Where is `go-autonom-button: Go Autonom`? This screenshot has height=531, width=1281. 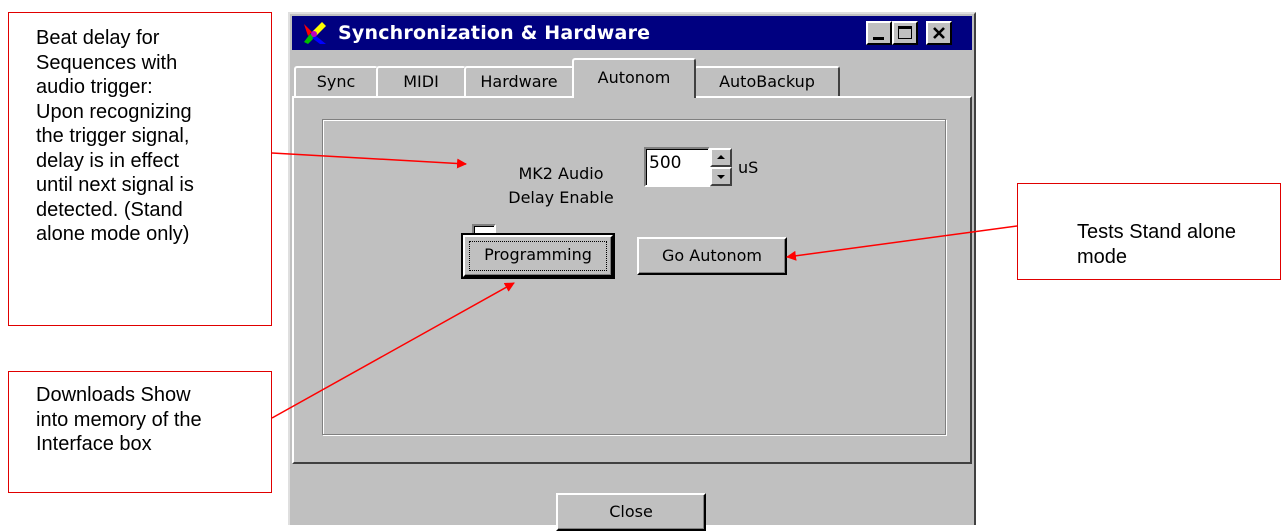 go-autonom-button: Go Autonom is located at coordinates (712, 256).